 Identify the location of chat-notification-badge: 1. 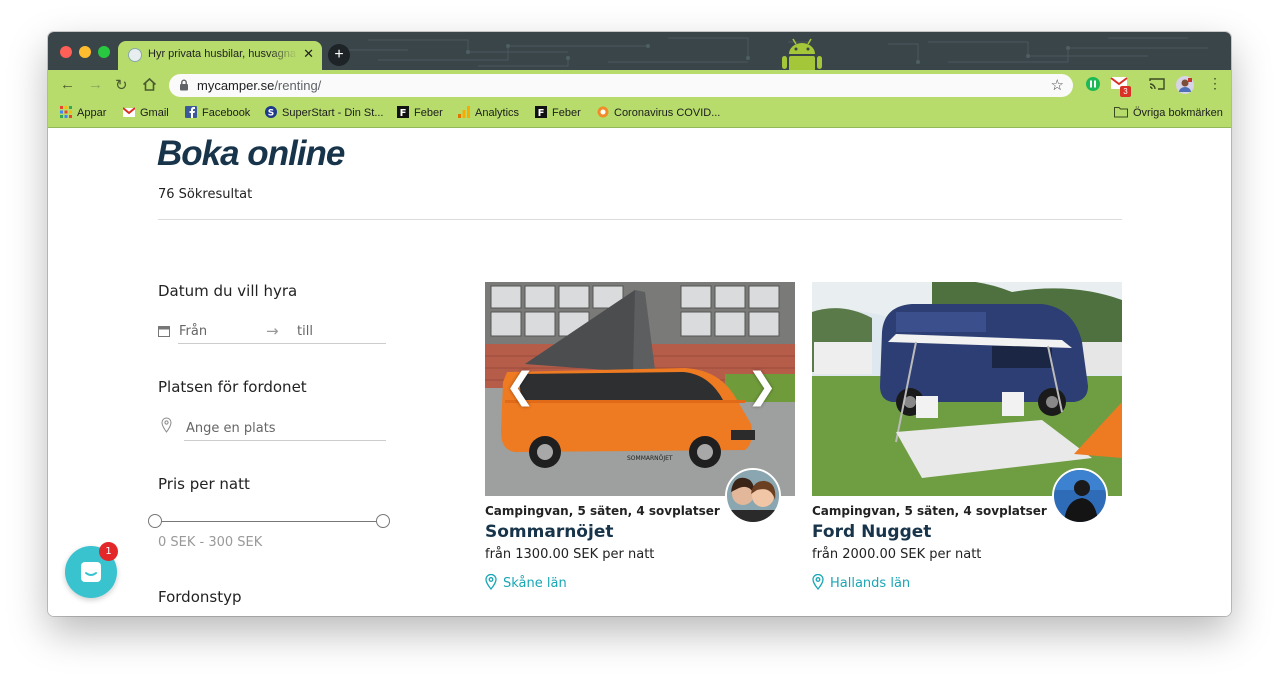
(108, 551).